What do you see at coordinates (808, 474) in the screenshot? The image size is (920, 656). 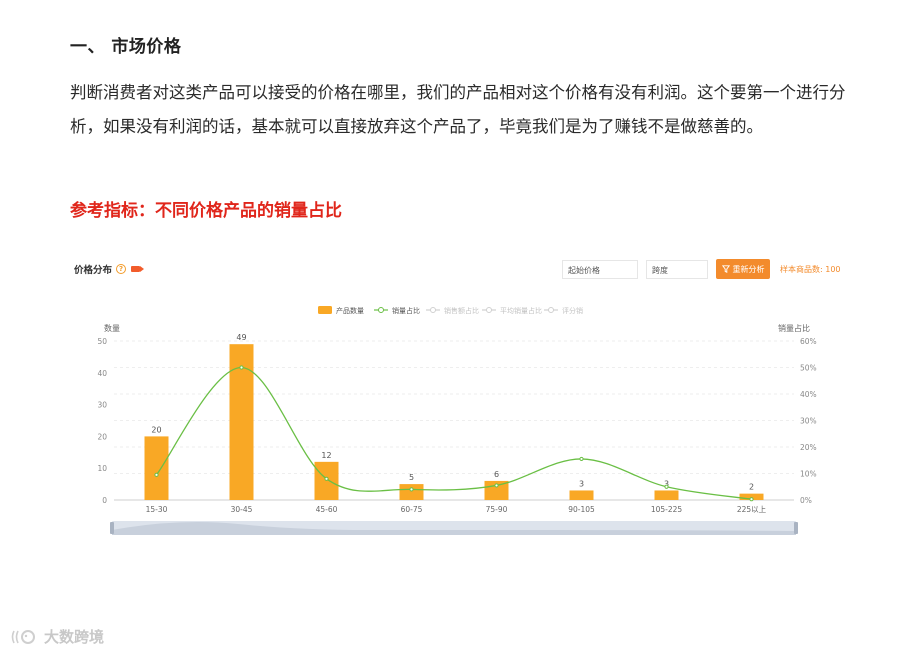 I see `y2-tick-label: 10%` at bounding box center [808, 474].